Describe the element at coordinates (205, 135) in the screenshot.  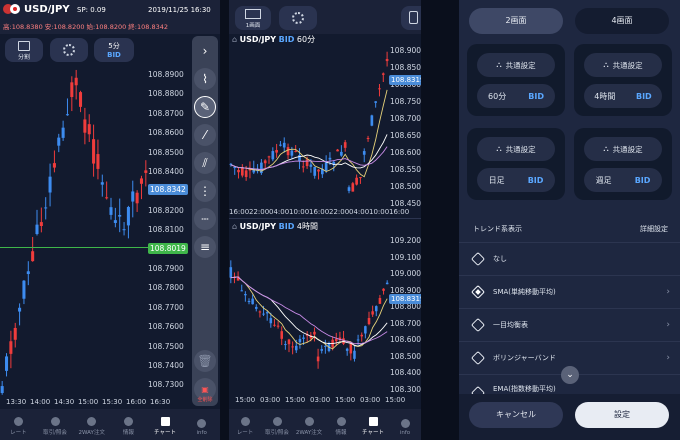
I see `trendline-icon: ⁄` at that location.